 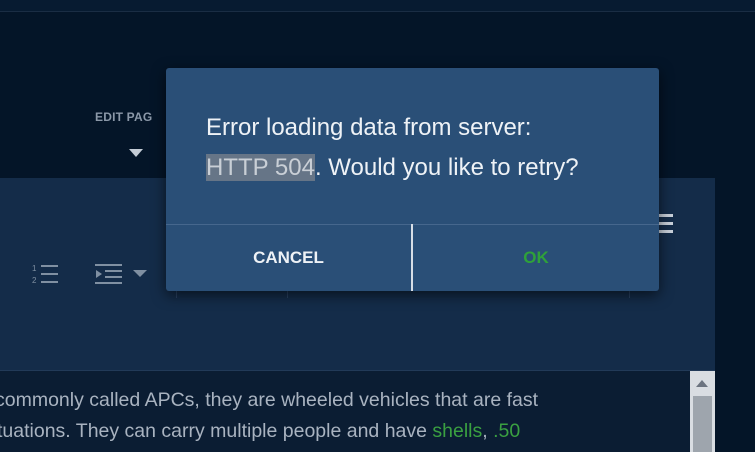 I want to click on shells-link: shells, so click(x=457, y=431).